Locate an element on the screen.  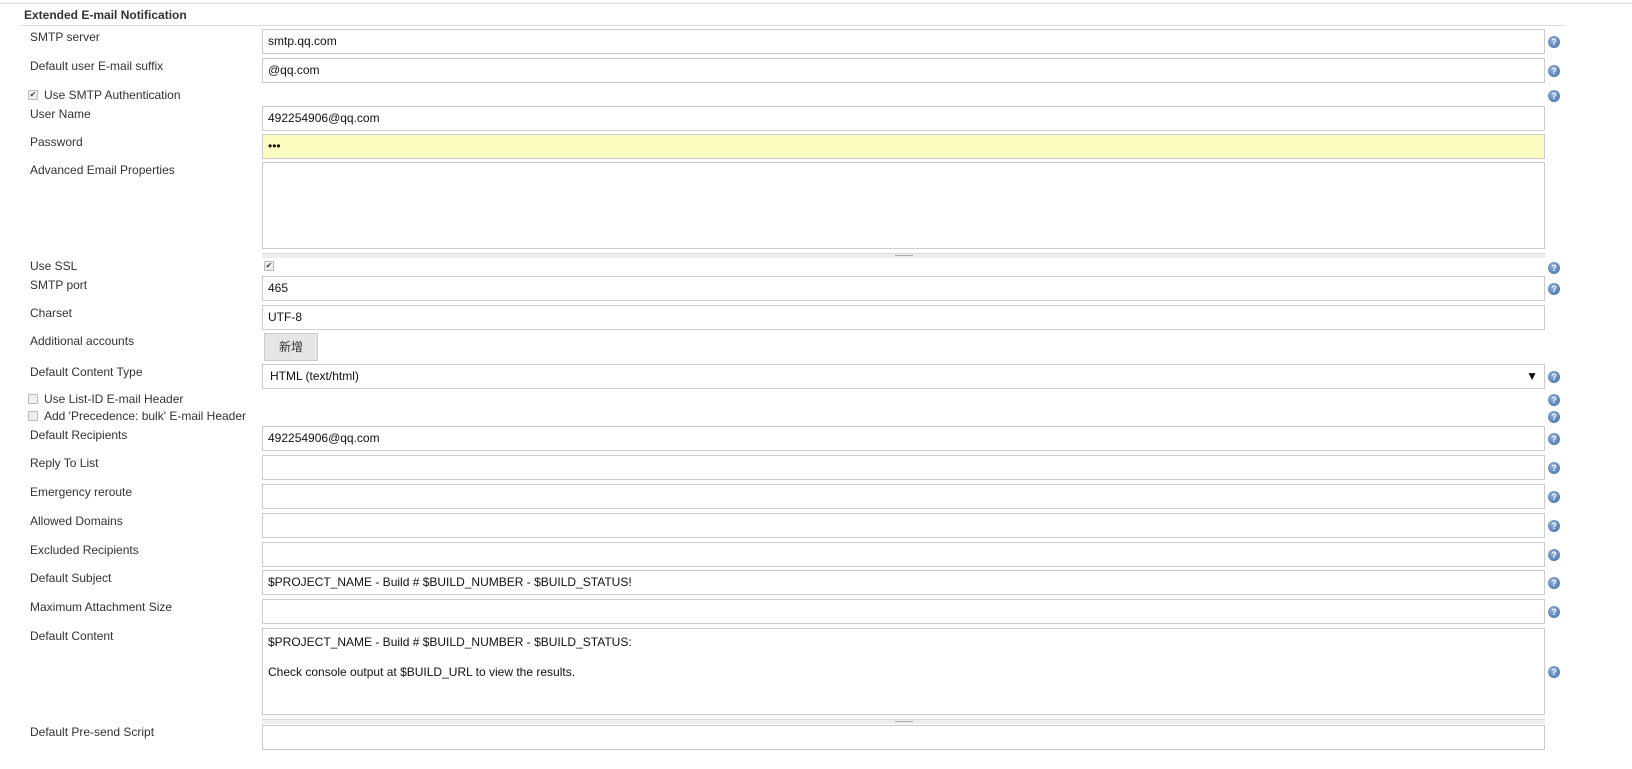
use-list-id-e-mail-header-checkbox-row: Use List-ID E-mail Header is located at coordinates (105, 399).